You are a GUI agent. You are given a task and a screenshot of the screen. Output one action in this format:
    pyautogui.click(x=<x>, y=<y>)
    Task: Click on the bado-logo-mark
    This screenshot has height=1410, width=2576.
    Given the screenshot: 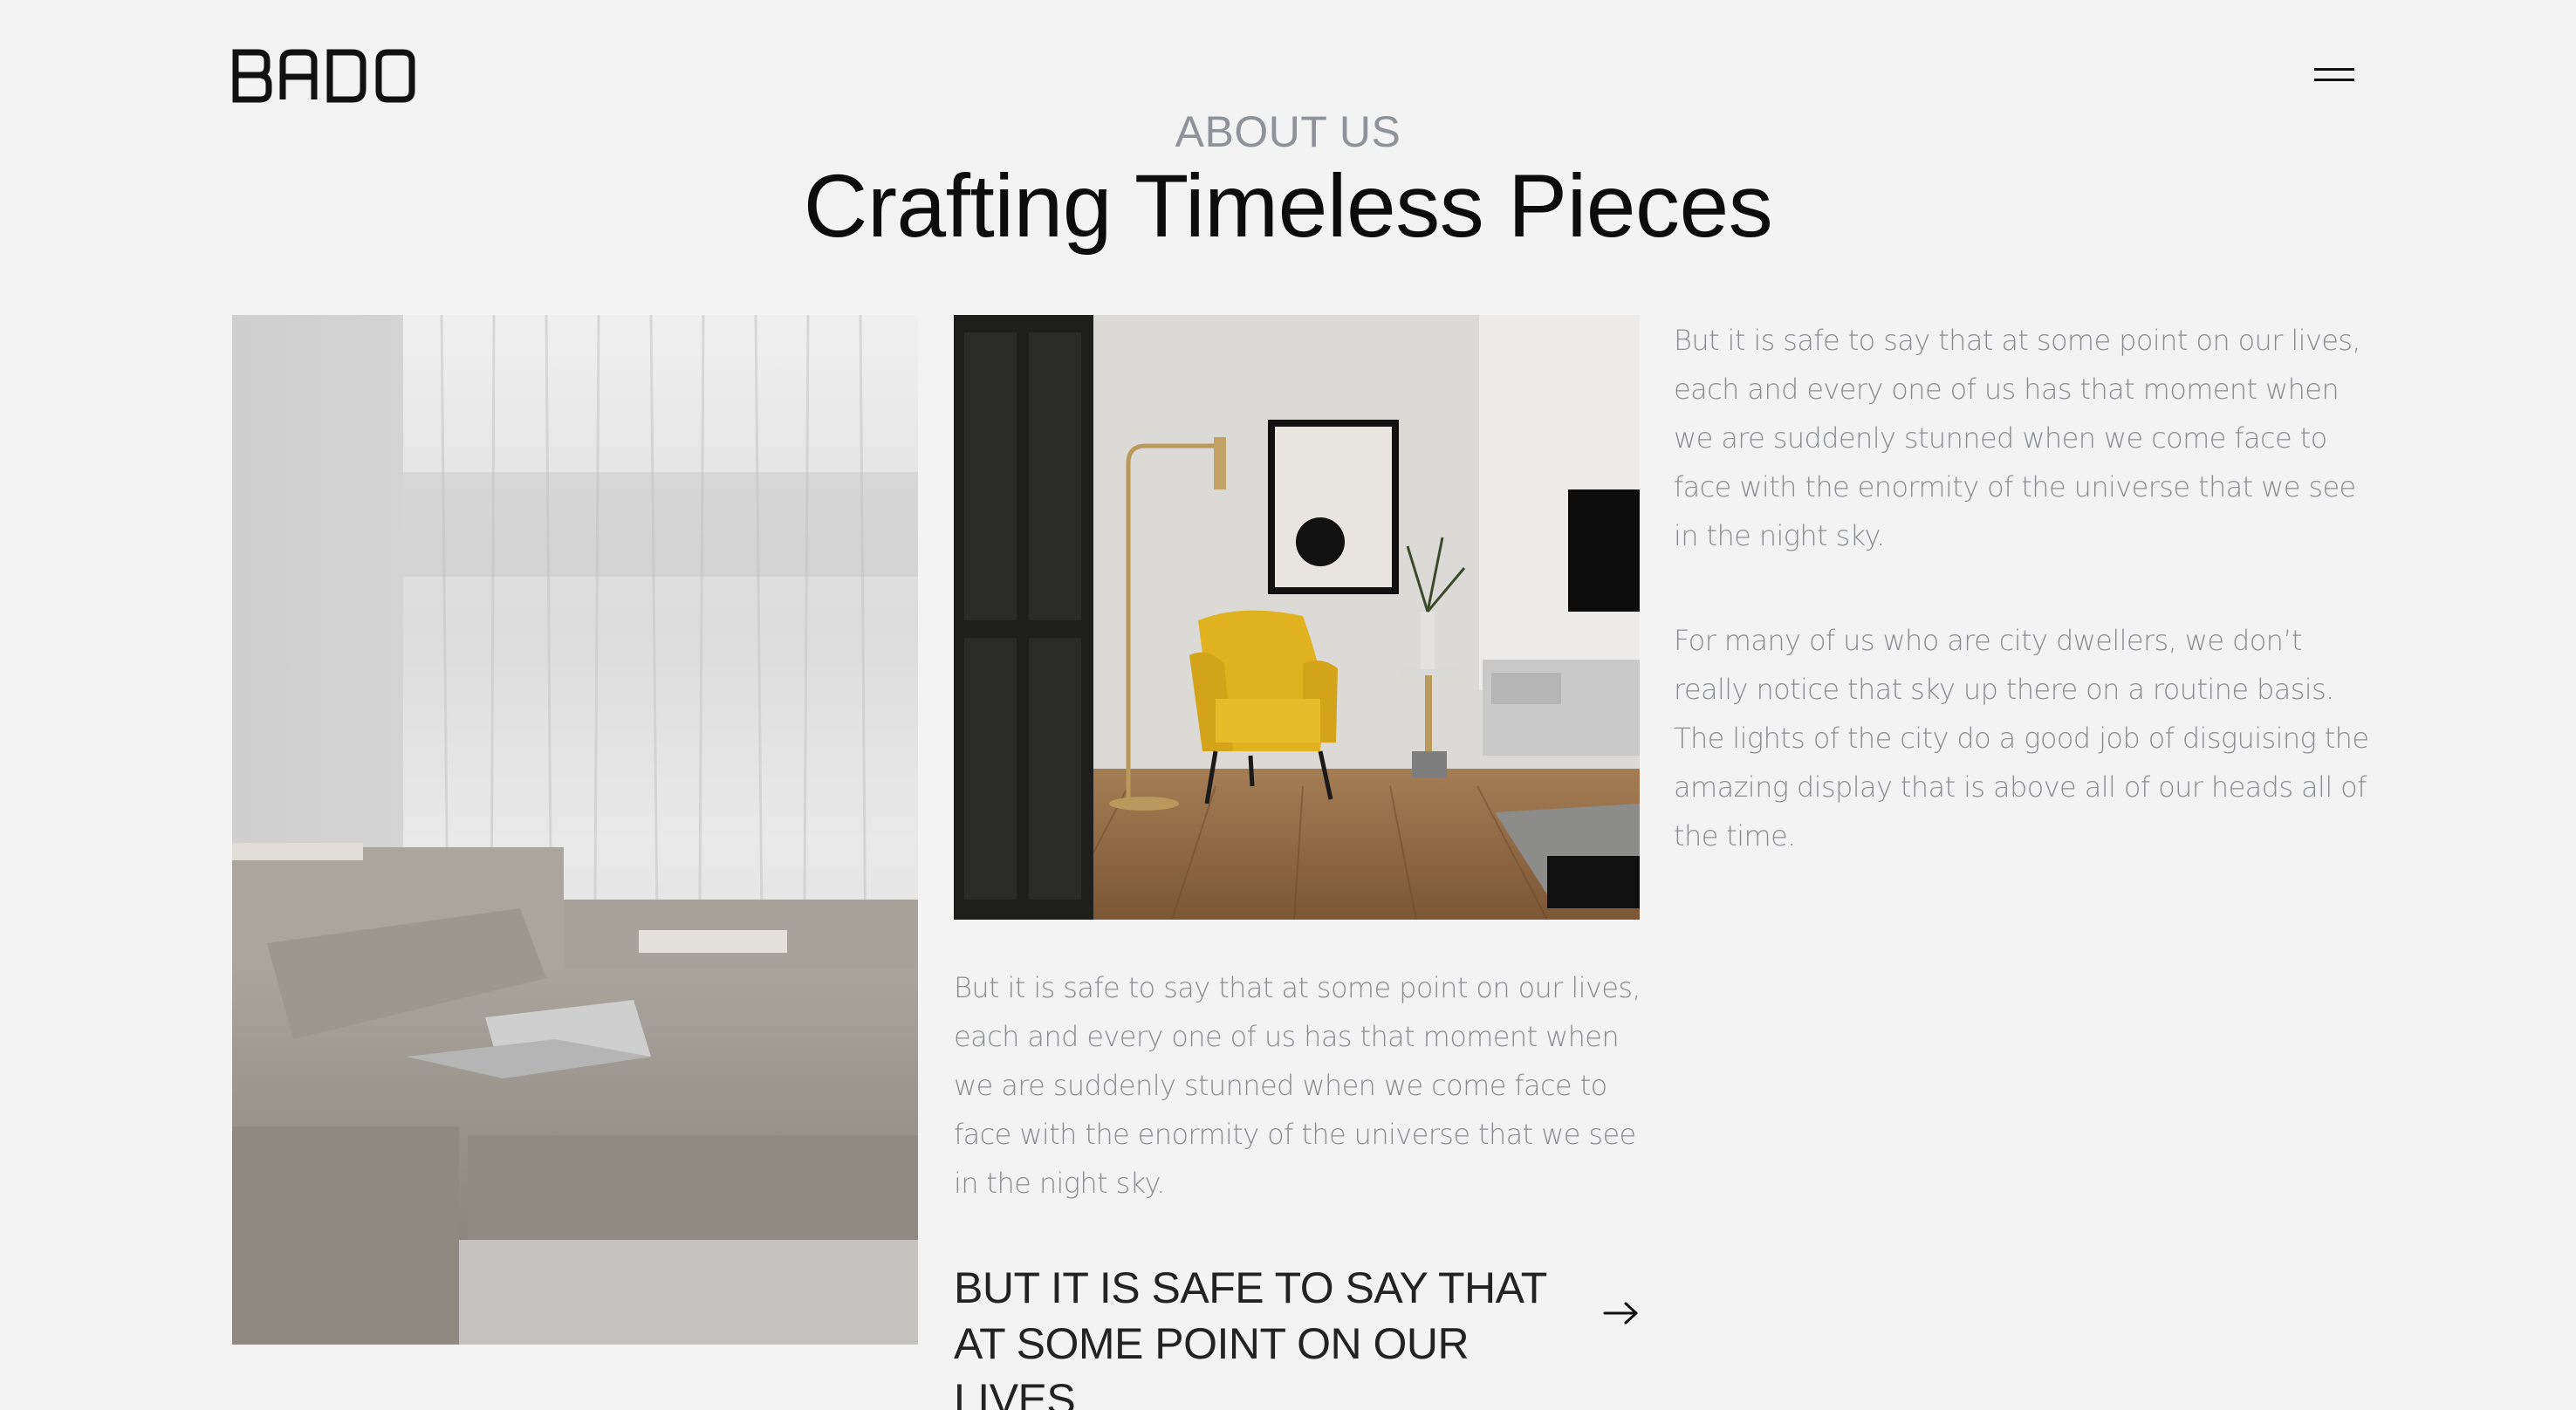 What is the action you would take?
    pyautogui.click(x=323, y=76)
    